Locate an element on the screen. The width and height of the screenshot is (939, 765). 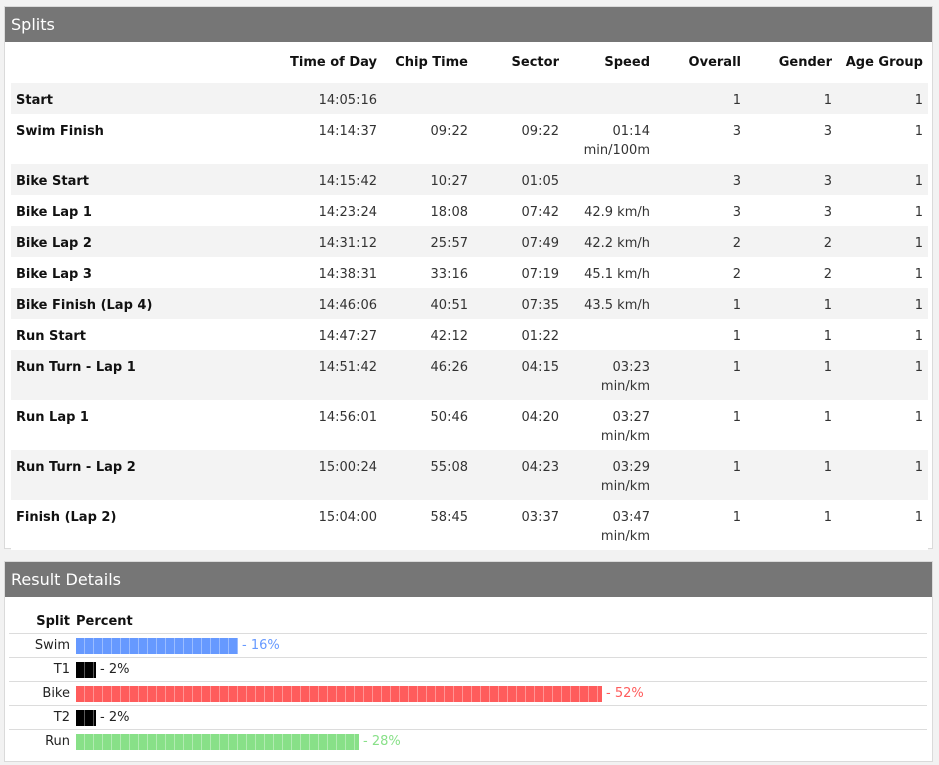
result-details-head: Split Percent is located at coordinates (468, 621).